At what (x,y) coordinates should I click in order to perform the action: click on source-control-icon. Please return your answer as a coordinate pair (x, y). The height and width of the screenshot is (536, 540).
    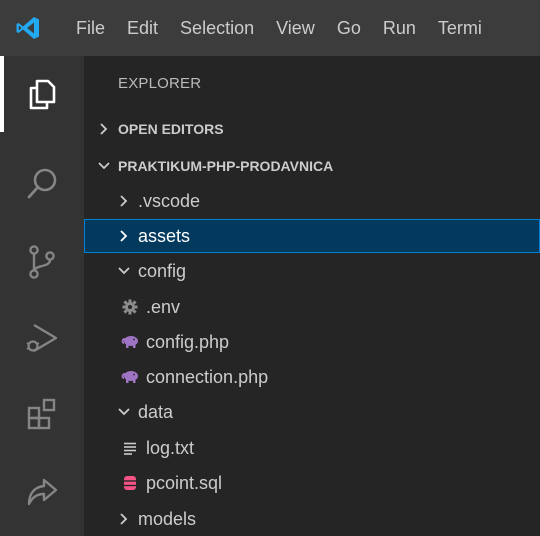
    Looking at the image, I should click on (42, 262).